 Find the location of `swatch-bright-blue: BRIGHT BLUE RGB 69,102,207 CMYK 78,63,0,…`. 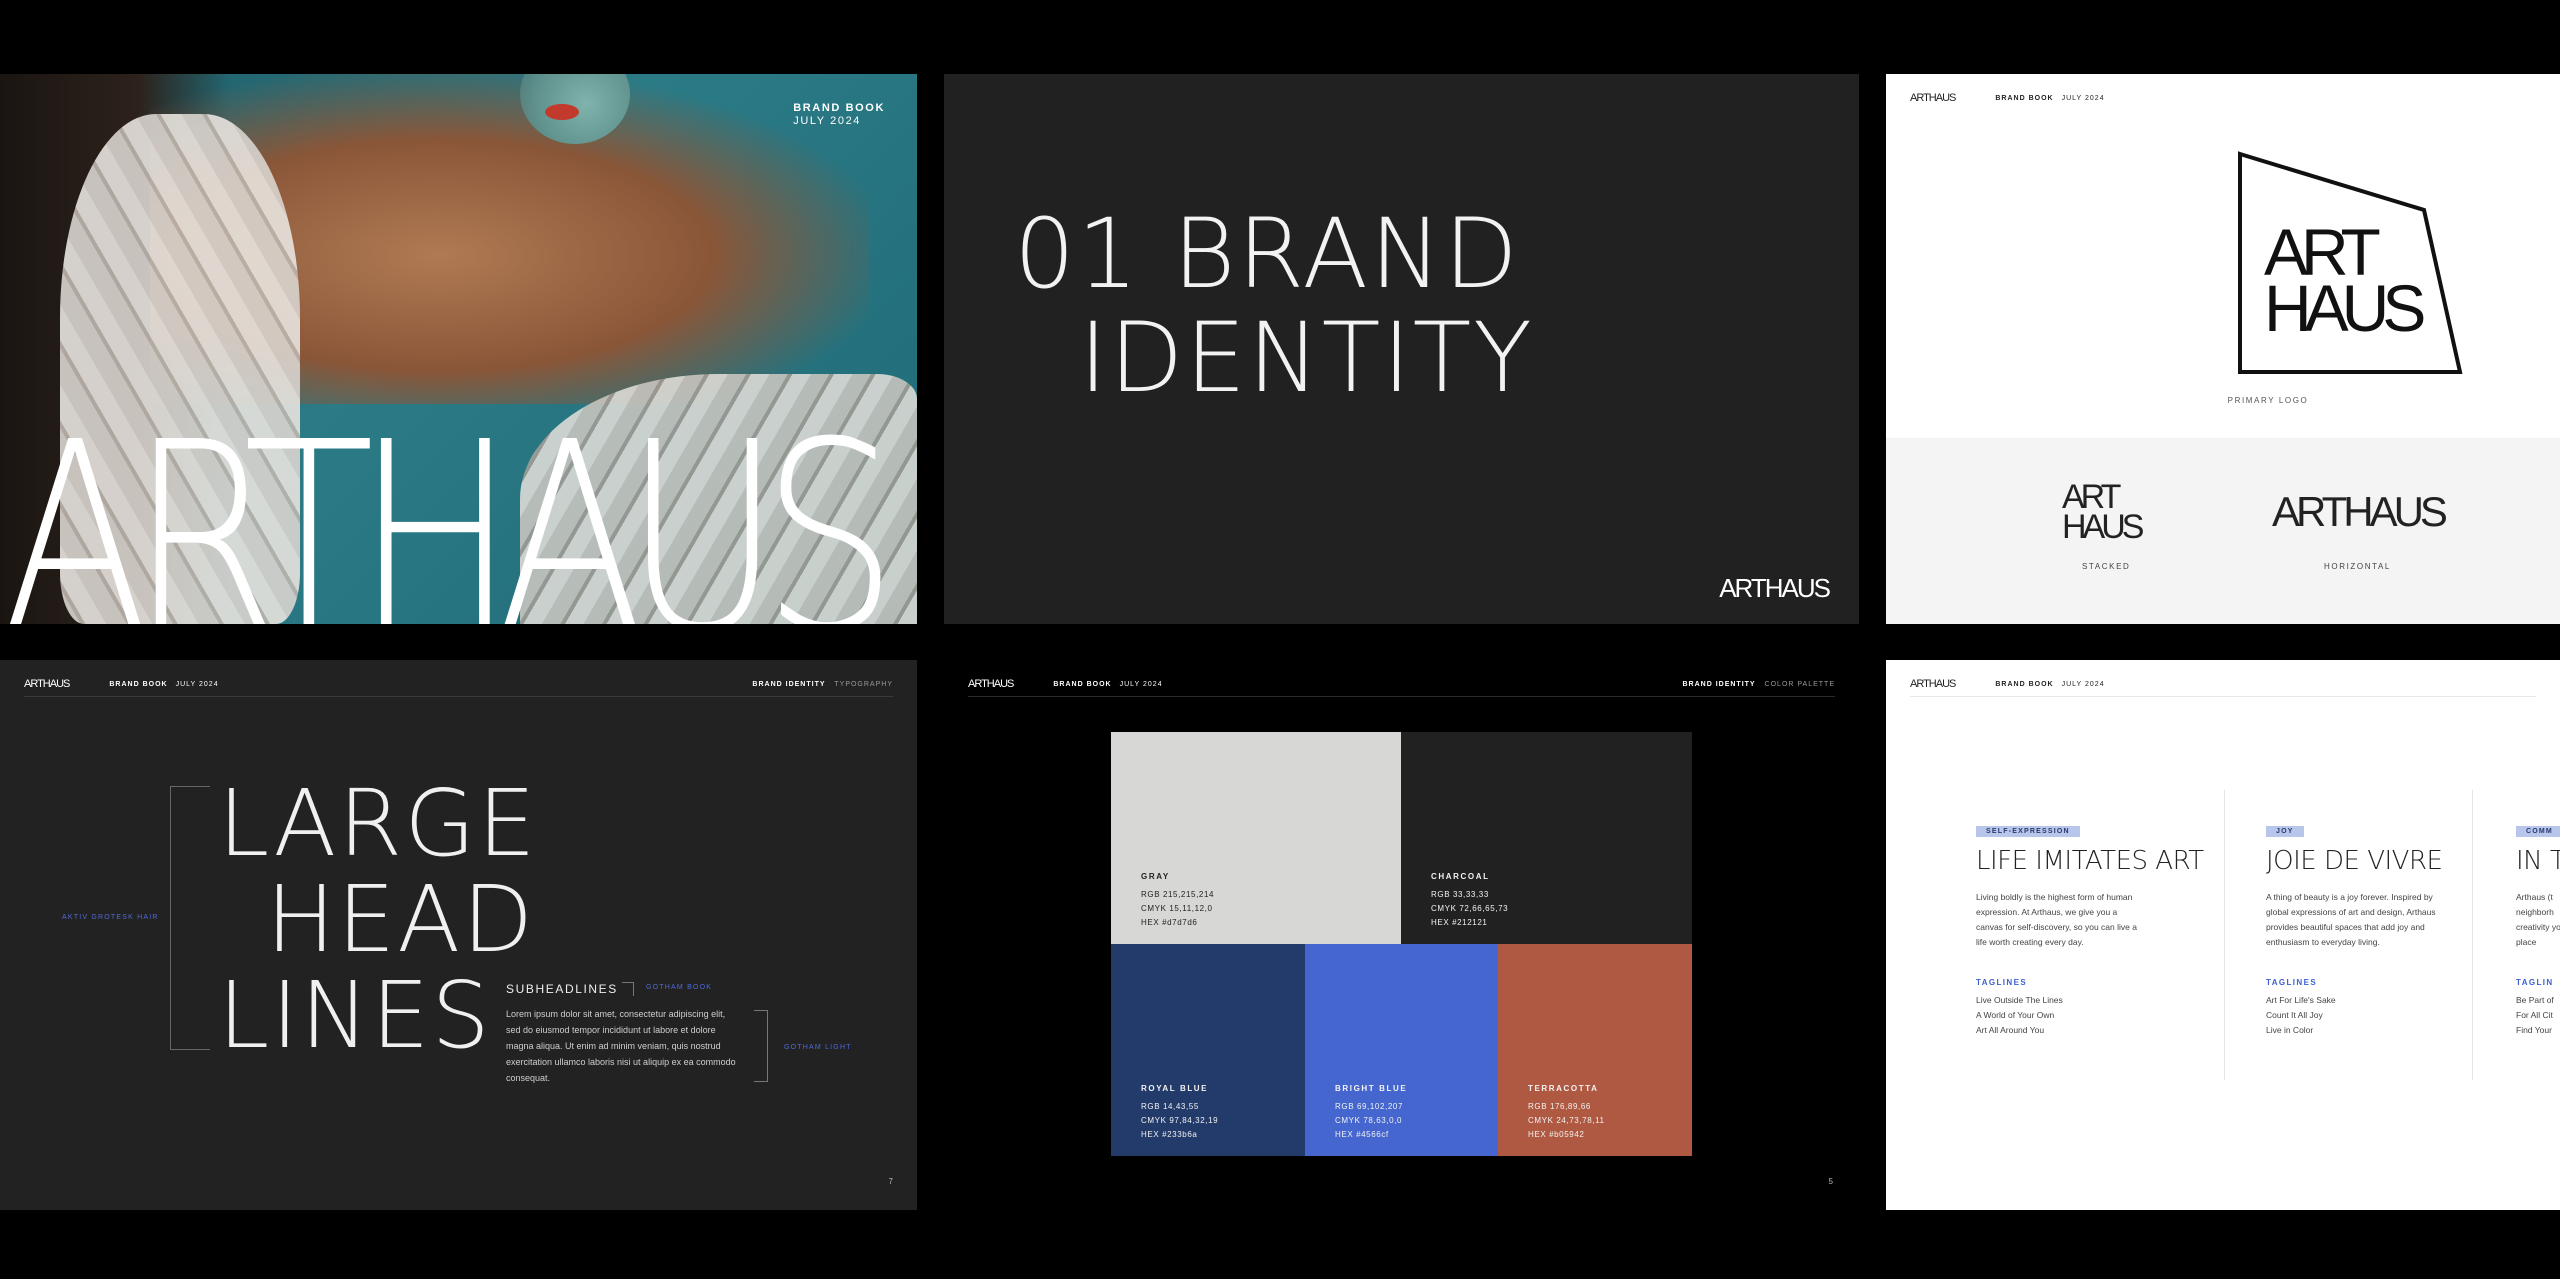

swatch-bright-blue: BRIGHT BLUE RGB 69,102,207 CMYK 78,63,0,… is located at coordinates (1401, 1050).